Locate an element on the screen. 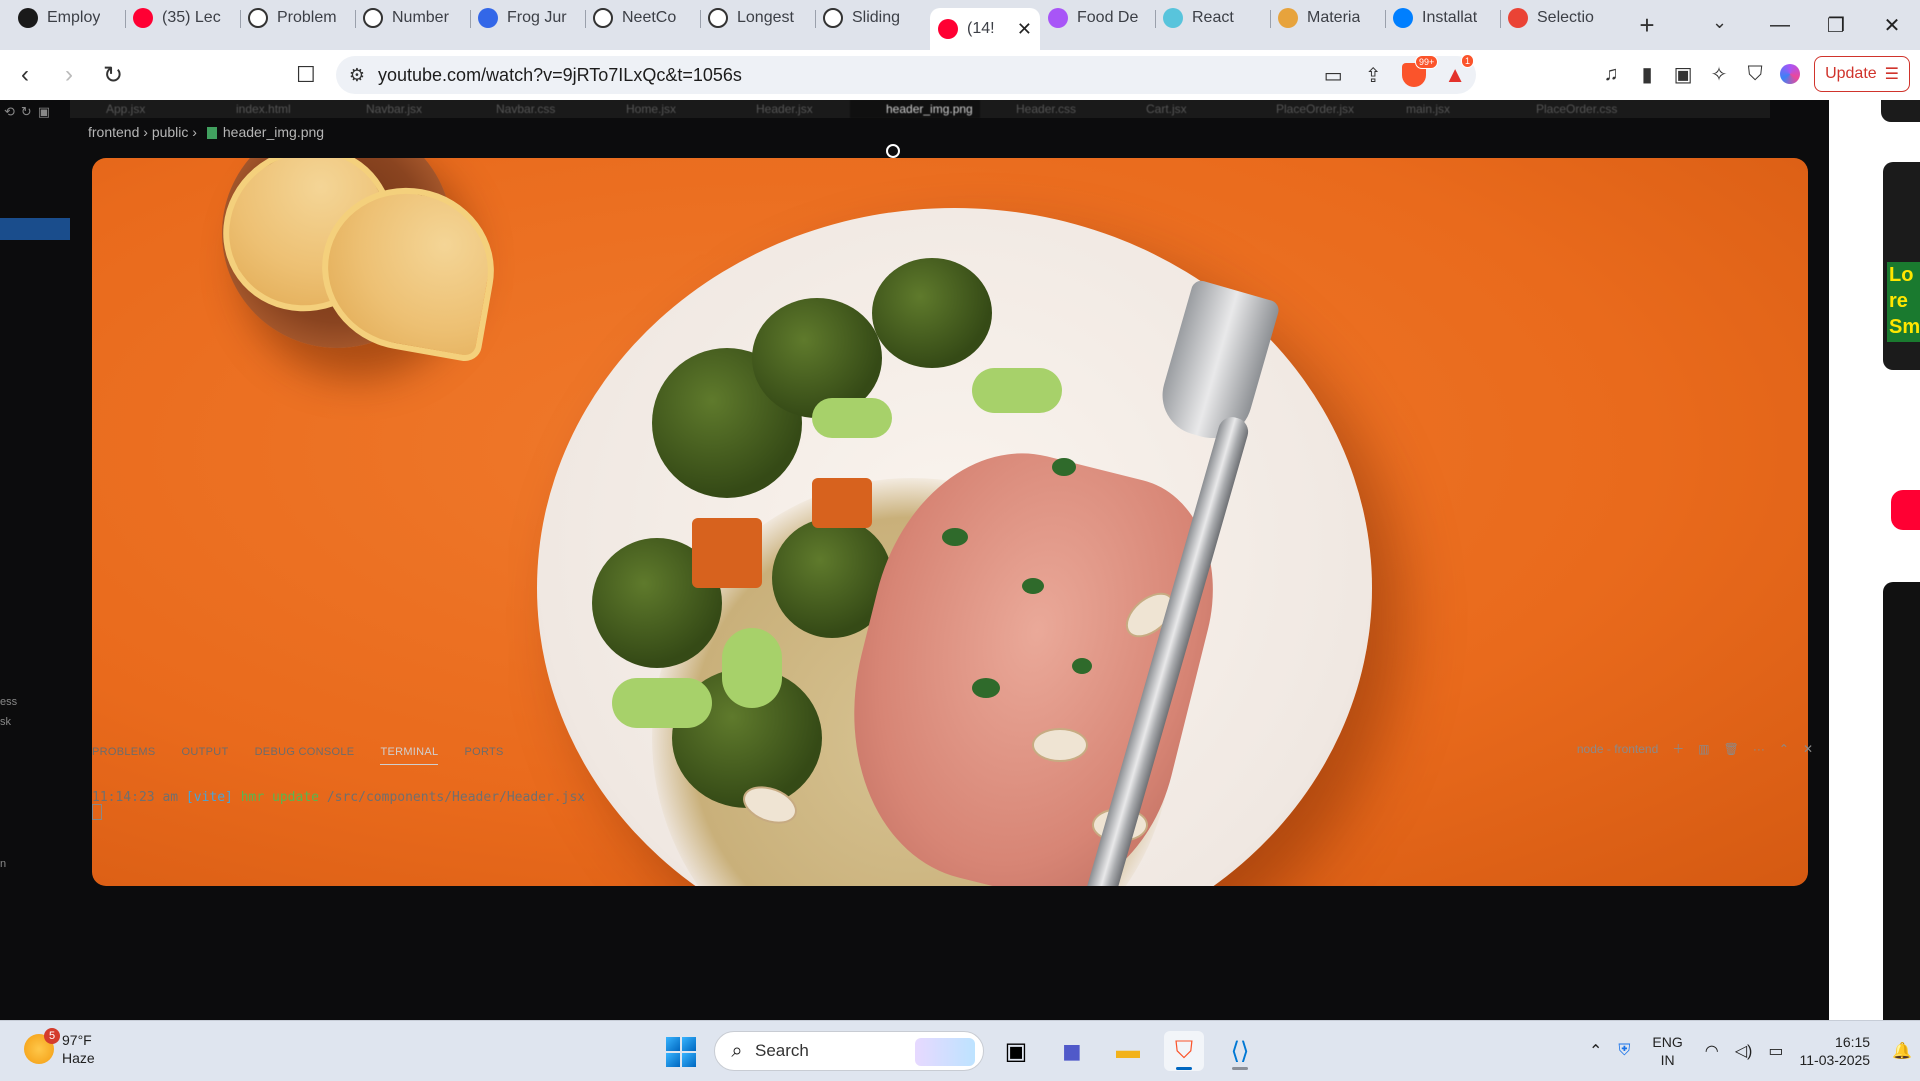 The image size is (1920, 1081). browser-tab: Materia is located at coordinates (1327, 18).